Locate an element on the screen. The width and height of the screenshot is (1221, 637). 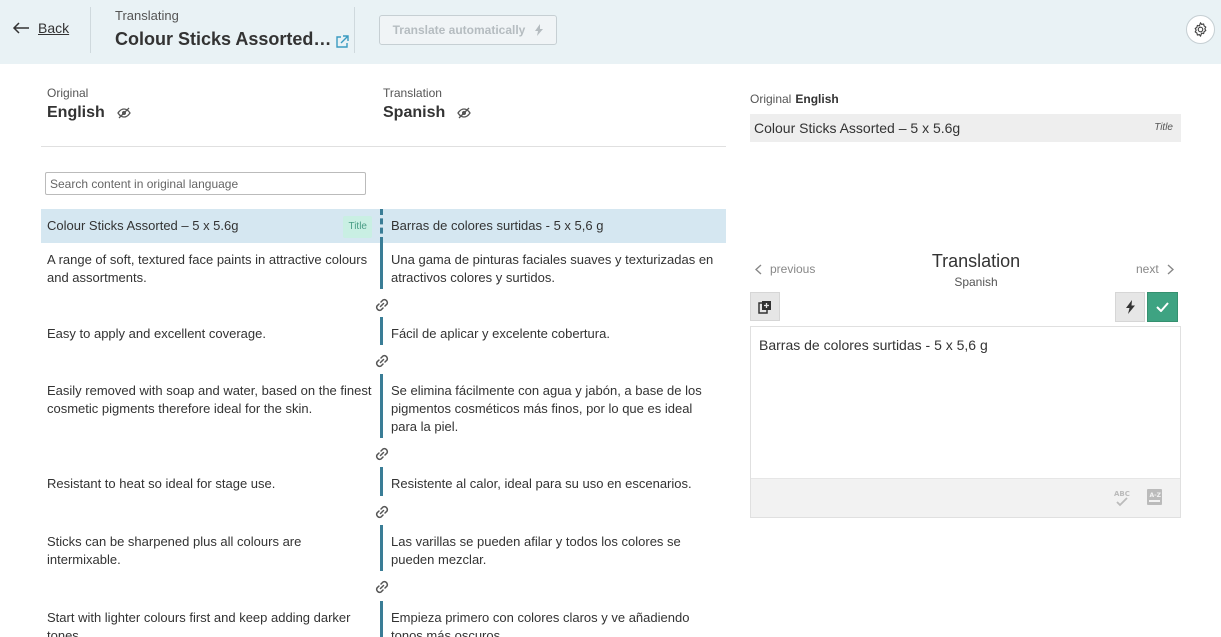
panel-language: Spanish is located at coordinates (976, 282).